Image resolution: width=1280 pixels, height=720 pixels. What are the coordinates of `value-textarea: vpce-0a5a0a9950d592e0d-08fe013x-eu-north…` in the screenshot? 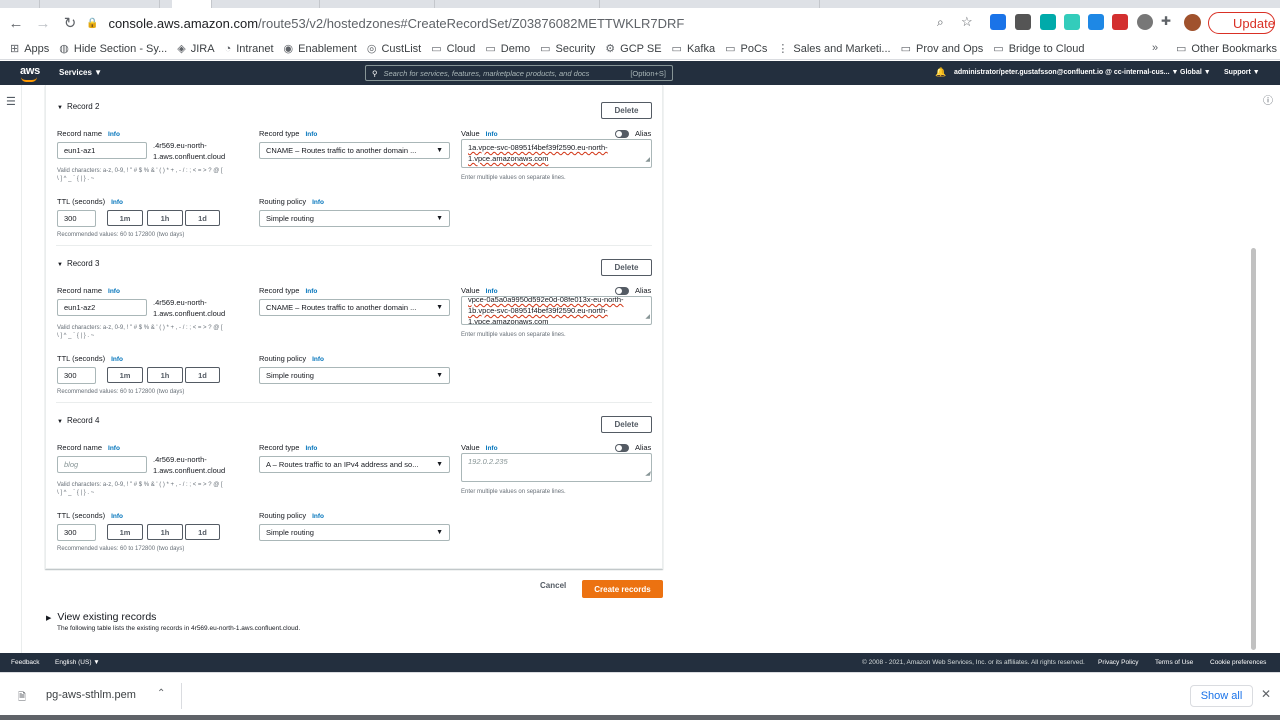 It's located at (556, 310).